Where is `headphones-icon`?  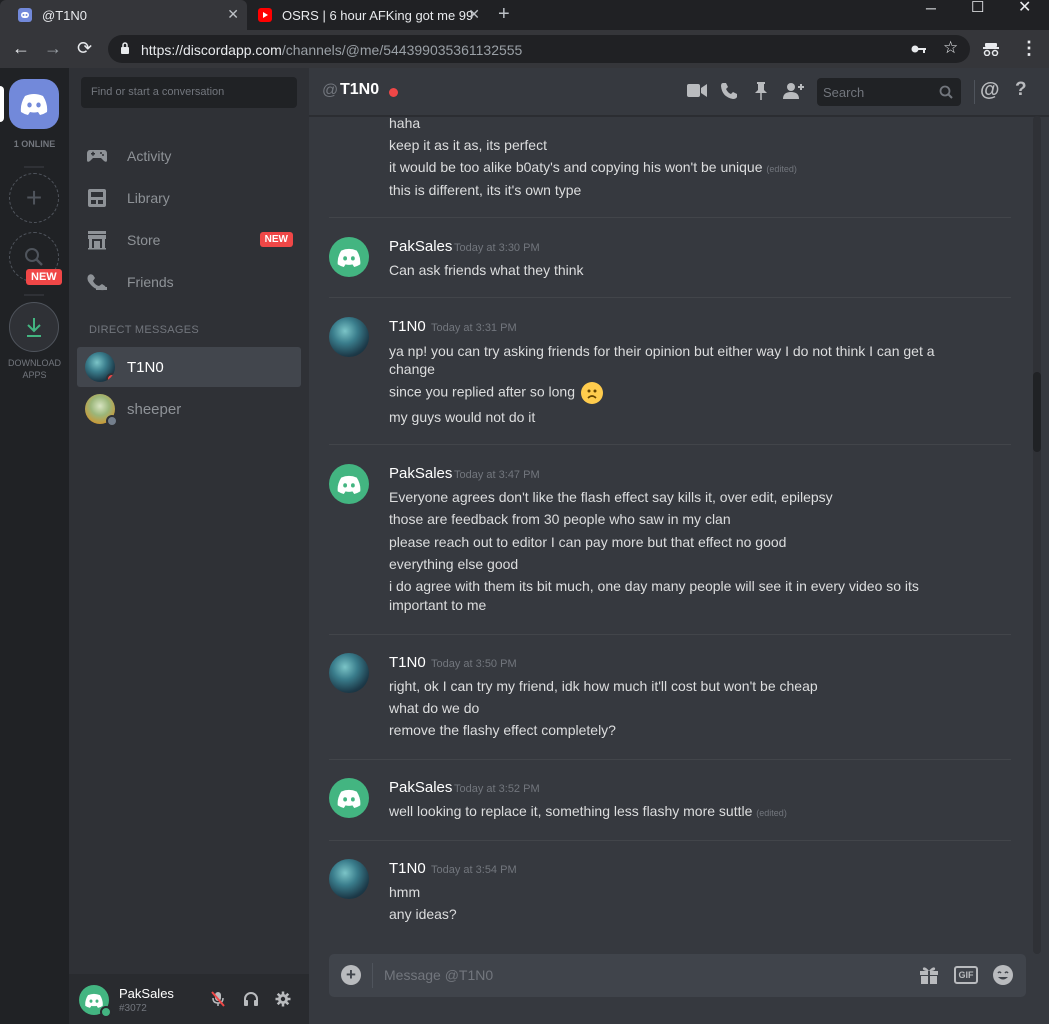 headphones-icon is located at coordinates (251, 999).